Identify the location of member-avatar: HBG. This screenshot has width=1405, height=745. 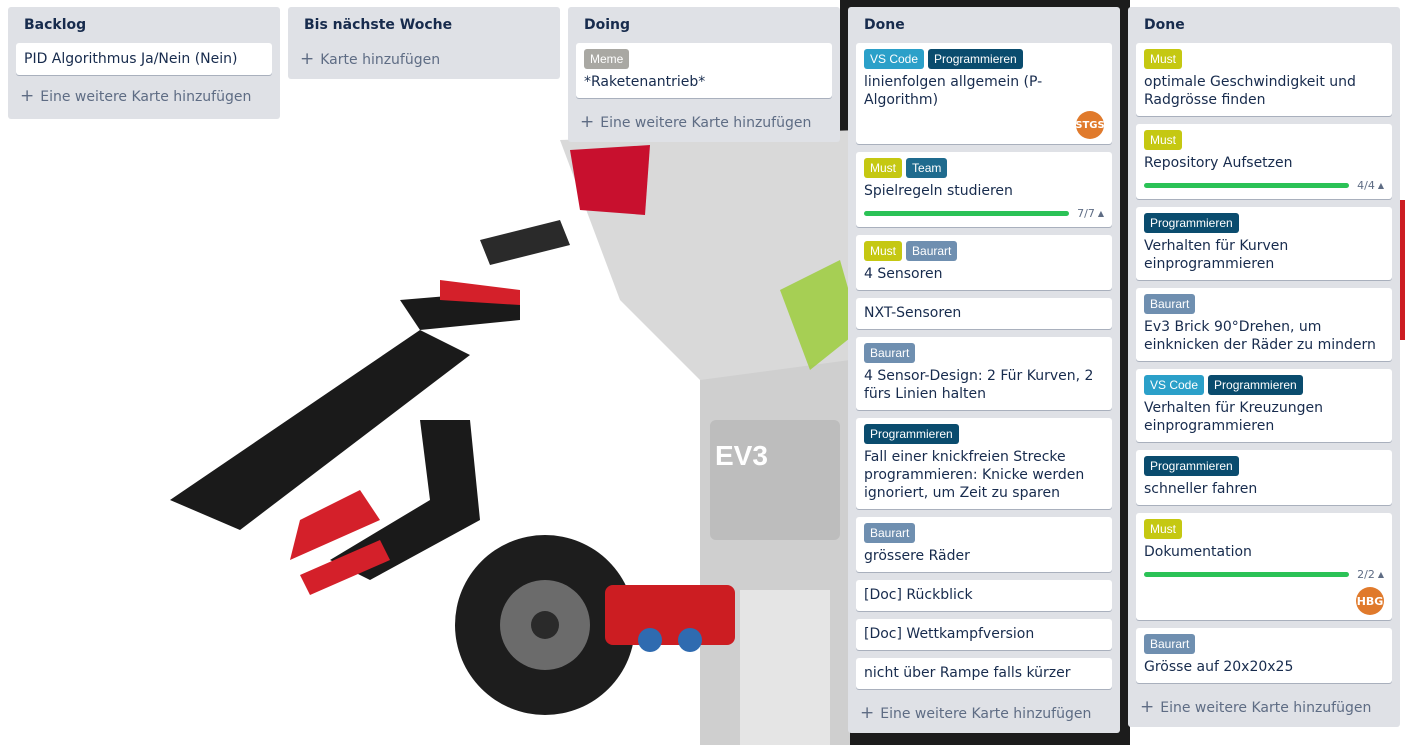
(1370, 601).